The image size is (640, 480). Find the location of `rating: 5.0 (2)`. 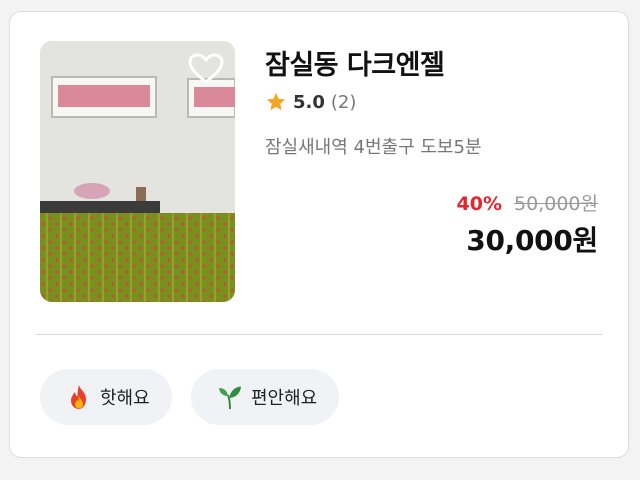

rating: 5.0 (2) is located at coordinates (310, 102).